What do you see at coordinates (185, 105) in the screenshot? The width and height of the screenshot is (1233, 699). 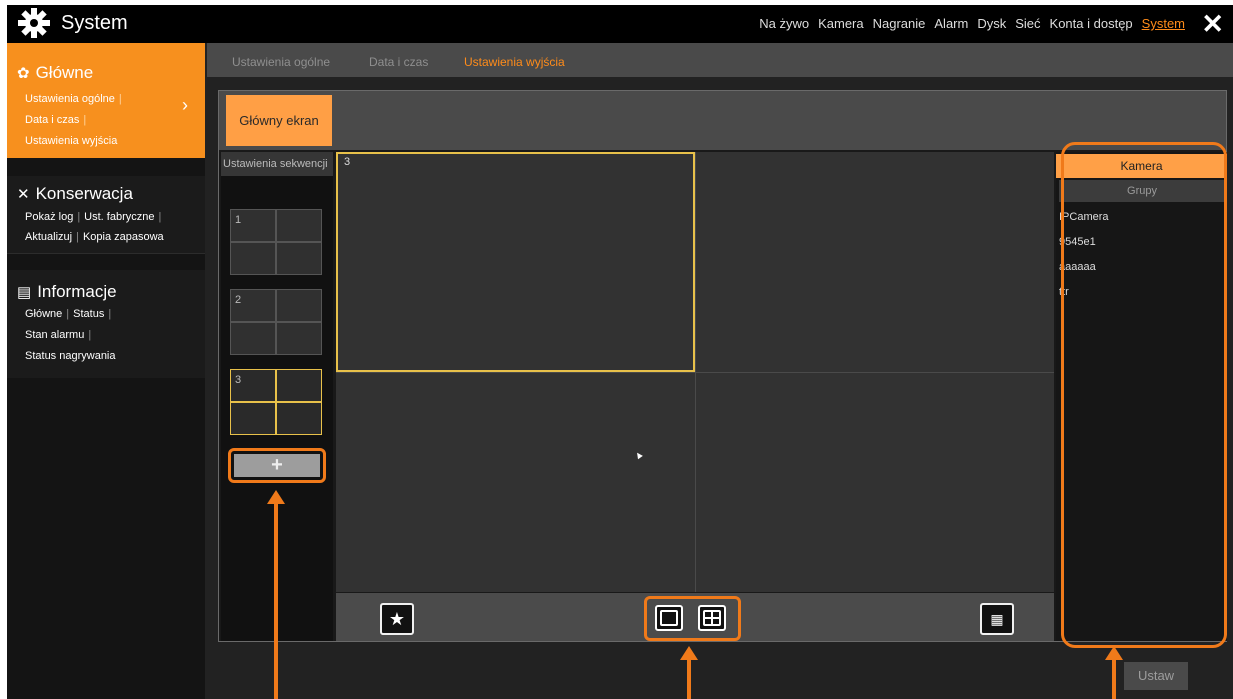 I see `chevron-right-icon: ›` at bounding box center [185, 105].